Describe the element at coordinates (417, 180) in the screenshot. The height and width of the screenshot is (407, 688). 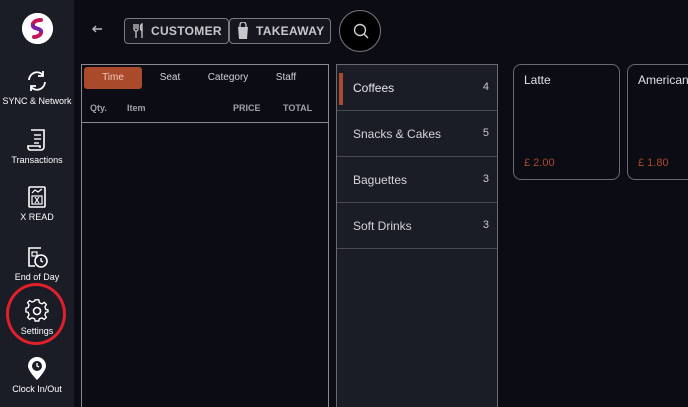
I see `category-item-baguettes: Baguettes 3` at that location.